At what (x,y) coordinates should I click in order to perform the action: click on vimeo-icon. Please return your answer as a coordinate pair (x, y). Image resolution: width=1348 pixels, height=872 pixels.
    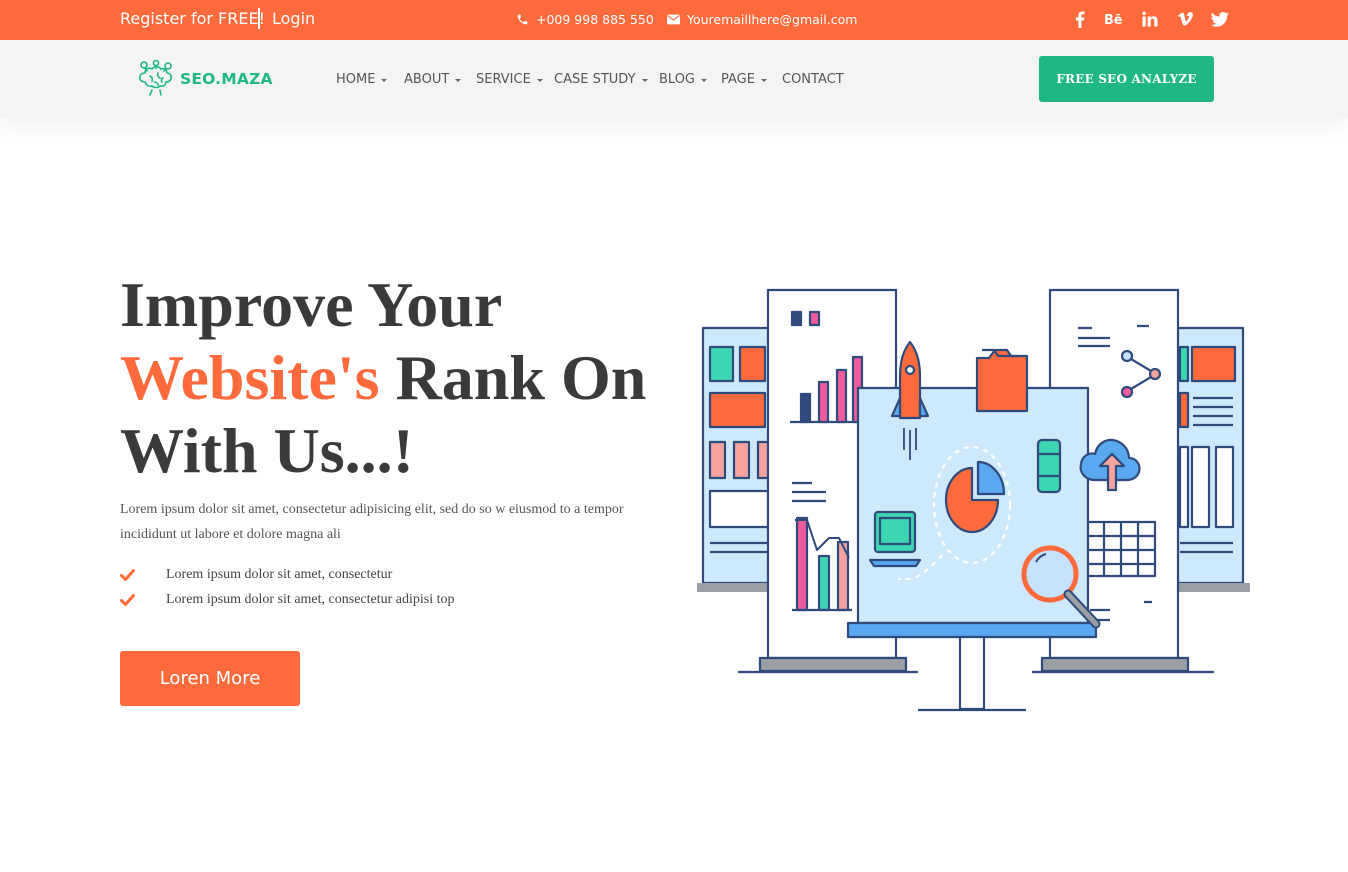
    Looking at the image, I should click on (1184, 19).